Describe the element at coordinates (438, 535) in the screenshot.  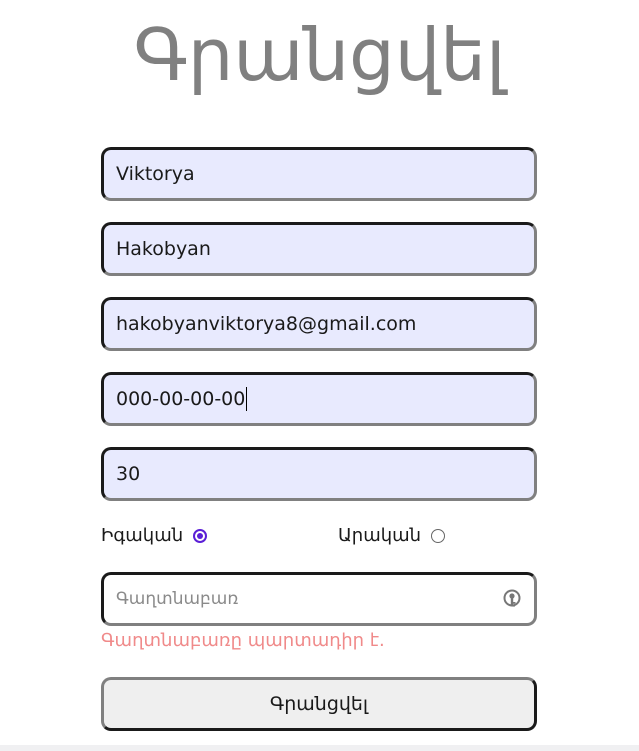
I see `gender-radio-male` at that location.